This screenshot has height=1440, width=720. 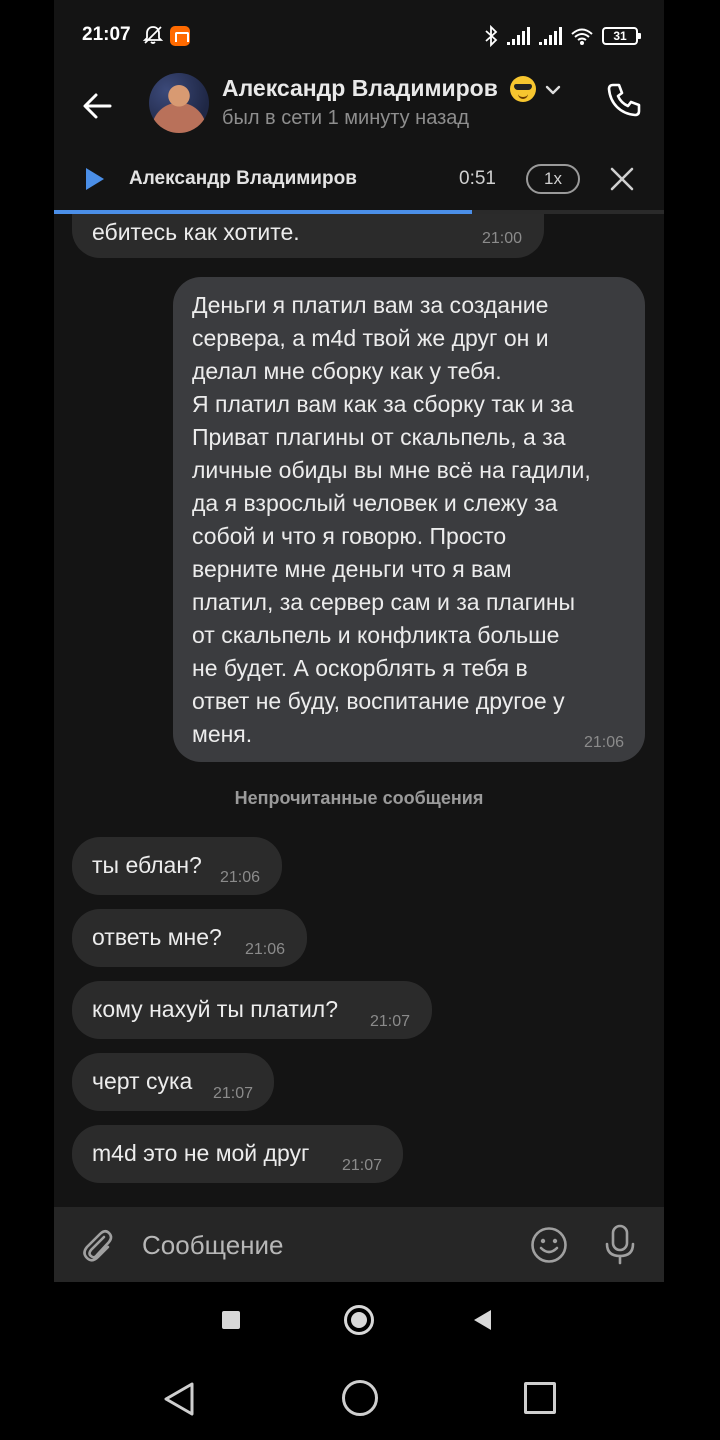 I want to click on battery-level: 31, so click(x=620, y=36).